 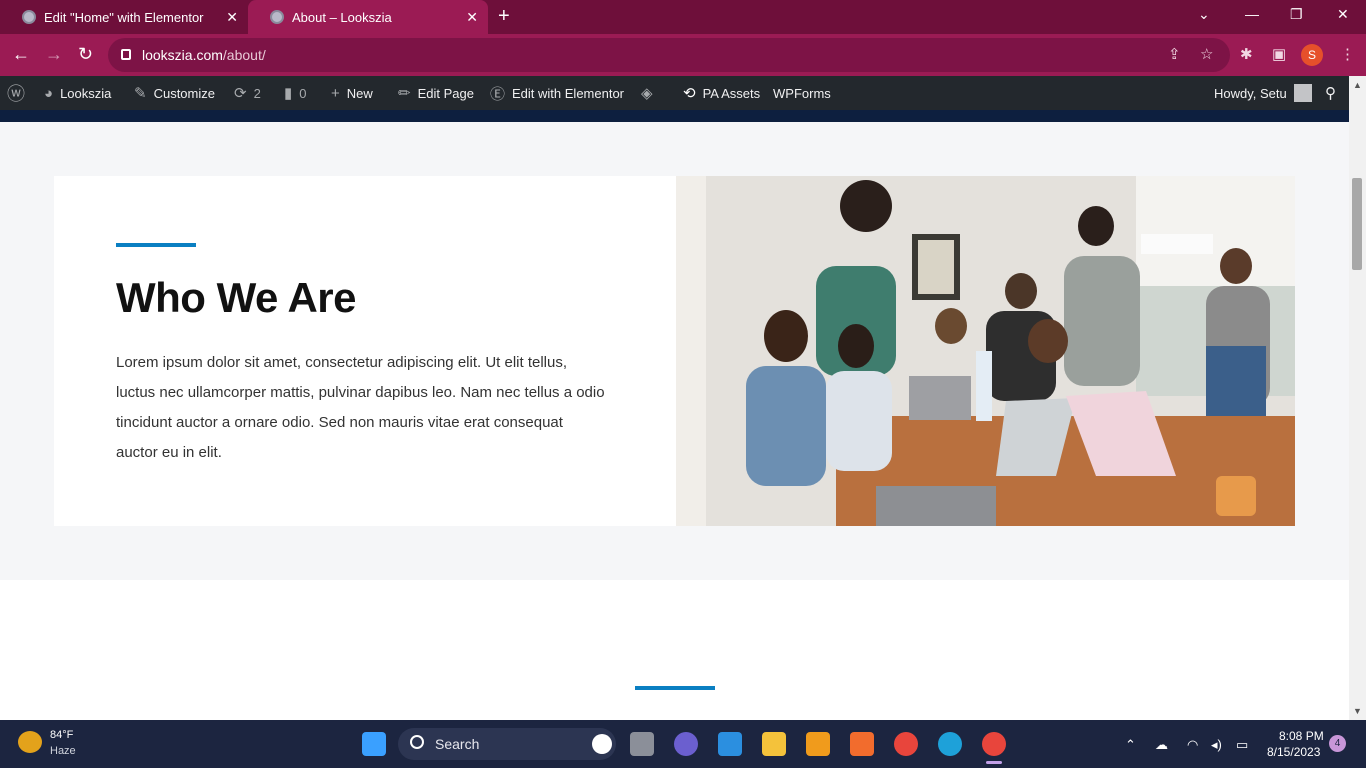 I want to click on section-accent-line, so click(x=675, y=688).